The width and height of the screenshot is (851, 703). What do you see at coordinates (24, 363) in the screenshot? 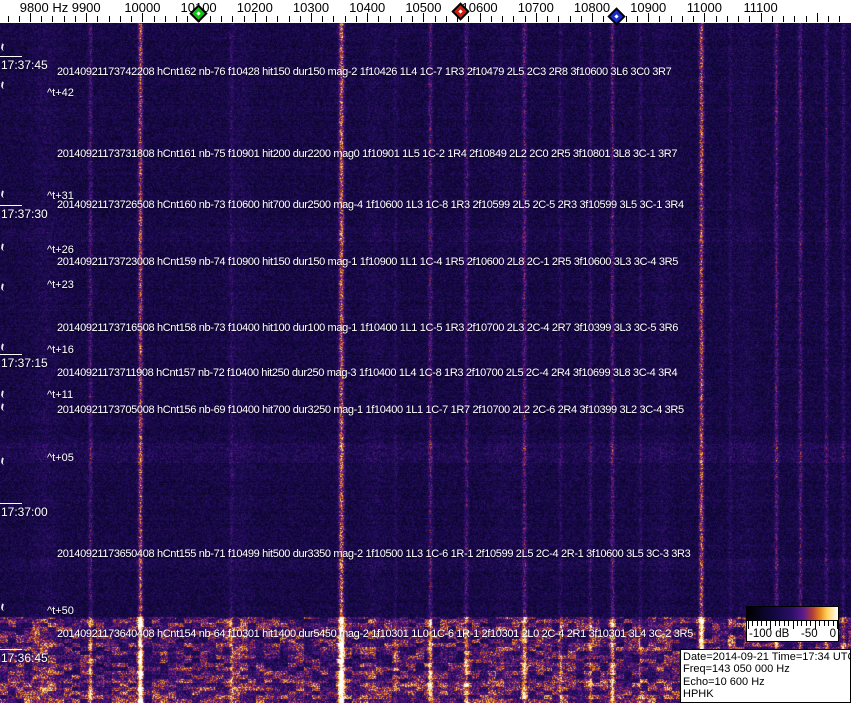
I see `time-label-text: 17:37:15` at bounding box center [24, 363].